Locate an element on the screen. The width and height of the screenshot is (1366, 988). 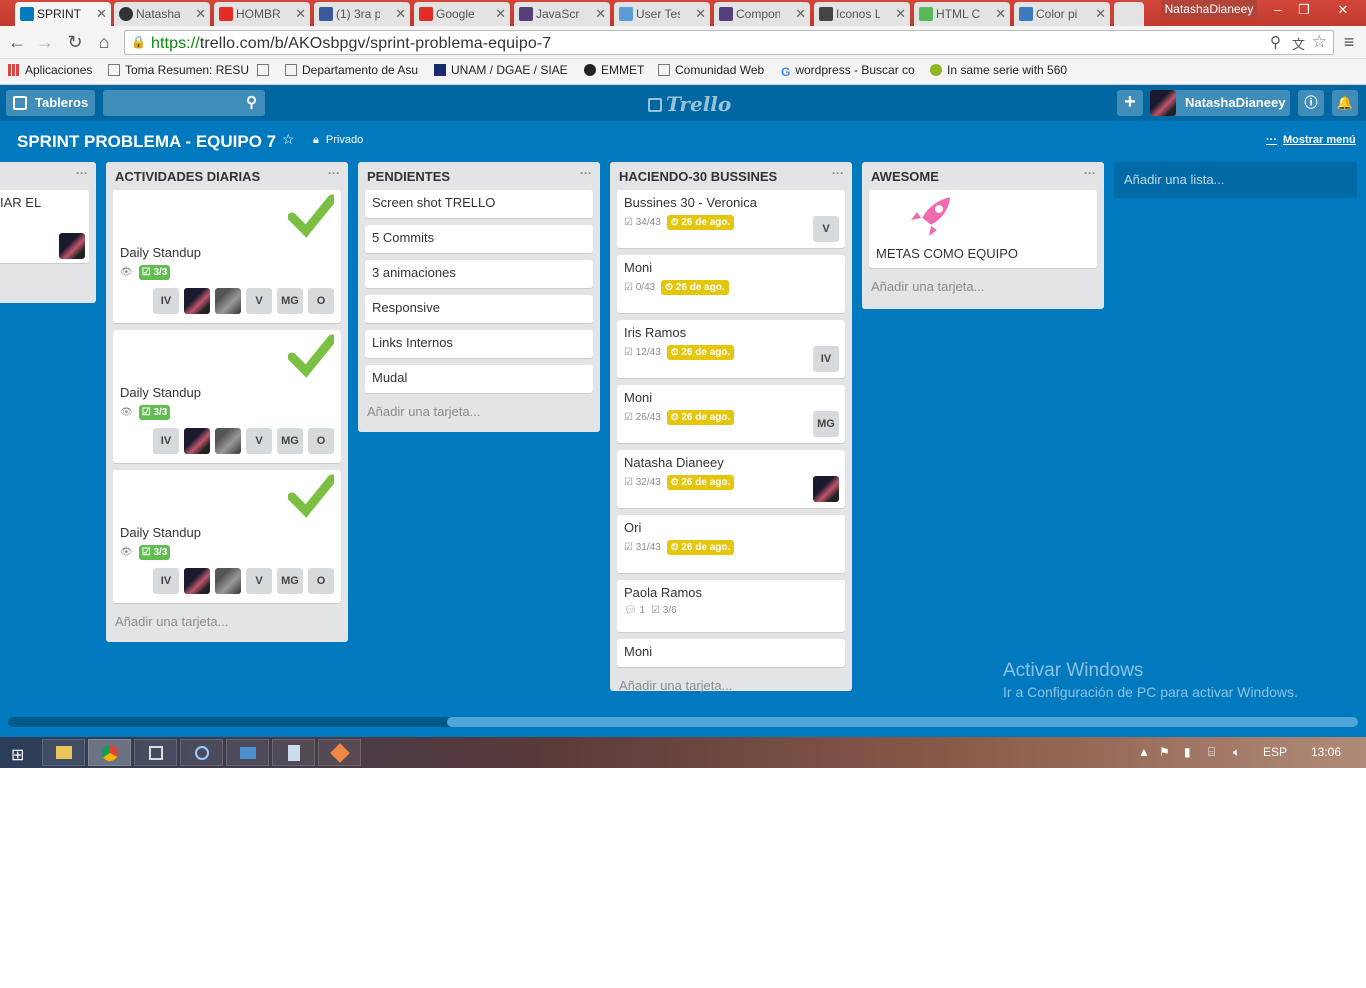
list-title: AWESOME ··· is located at coordinates (983, 176).